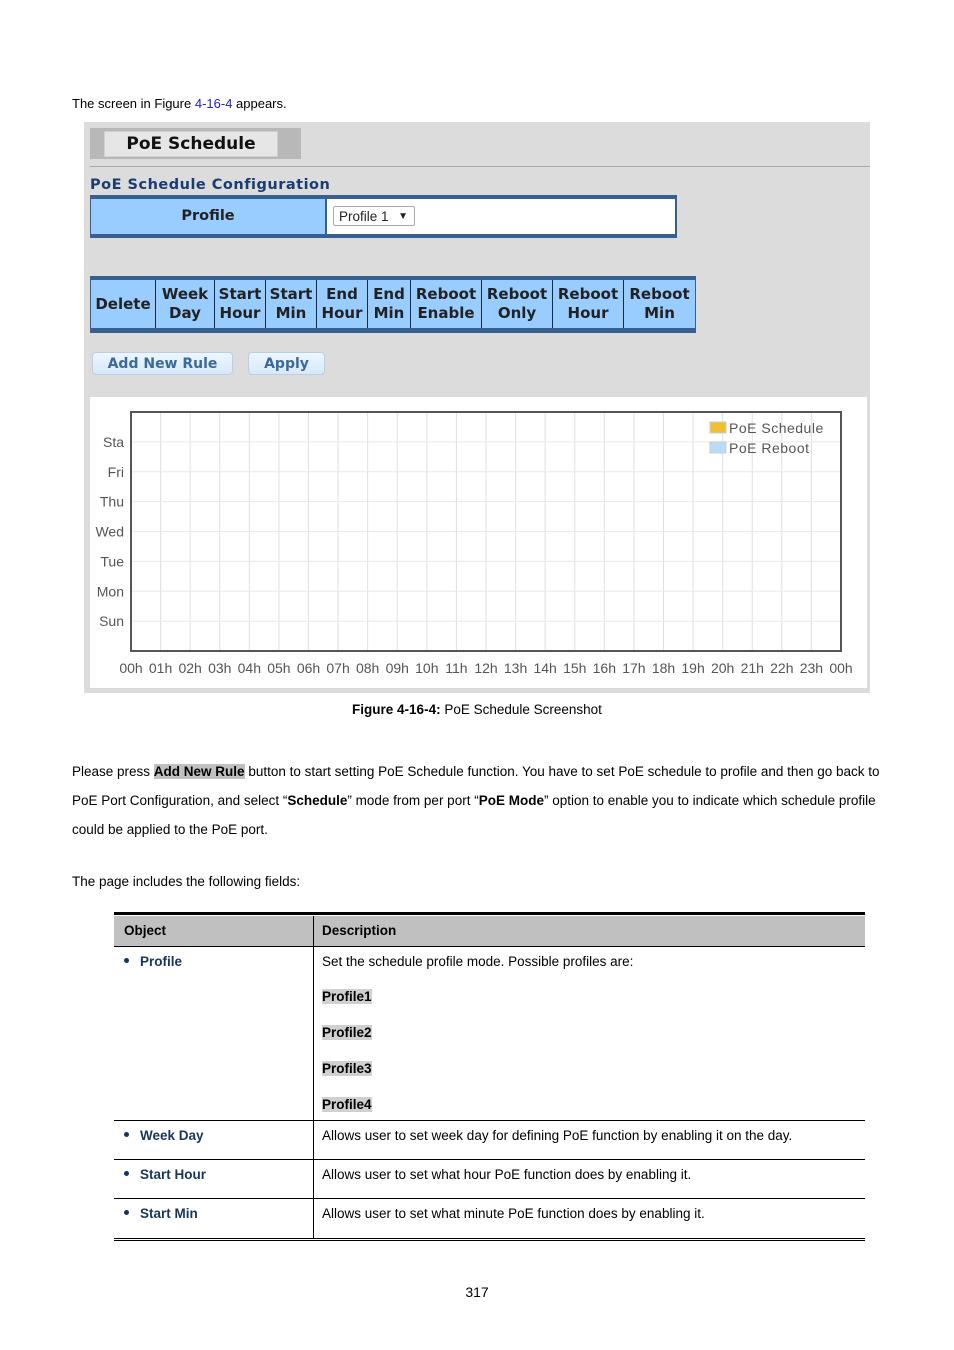 The width and height of the screenshot is (954, 1350). What do you see at coordinates (722, 668) in the screenshot?
I see `x-tick-label: 20h` at bounding box center [722, 668].